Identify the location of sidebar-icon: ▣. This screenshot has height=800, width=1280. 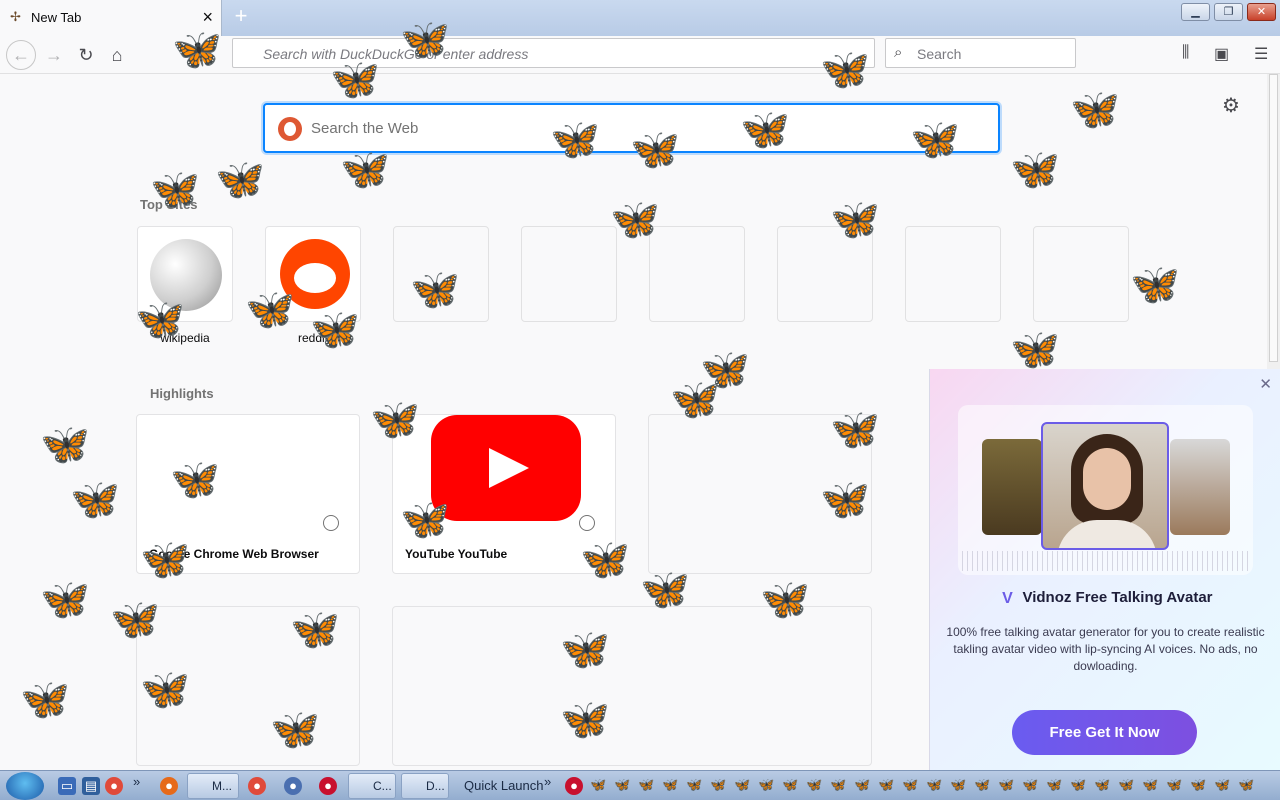
(1221, 54).